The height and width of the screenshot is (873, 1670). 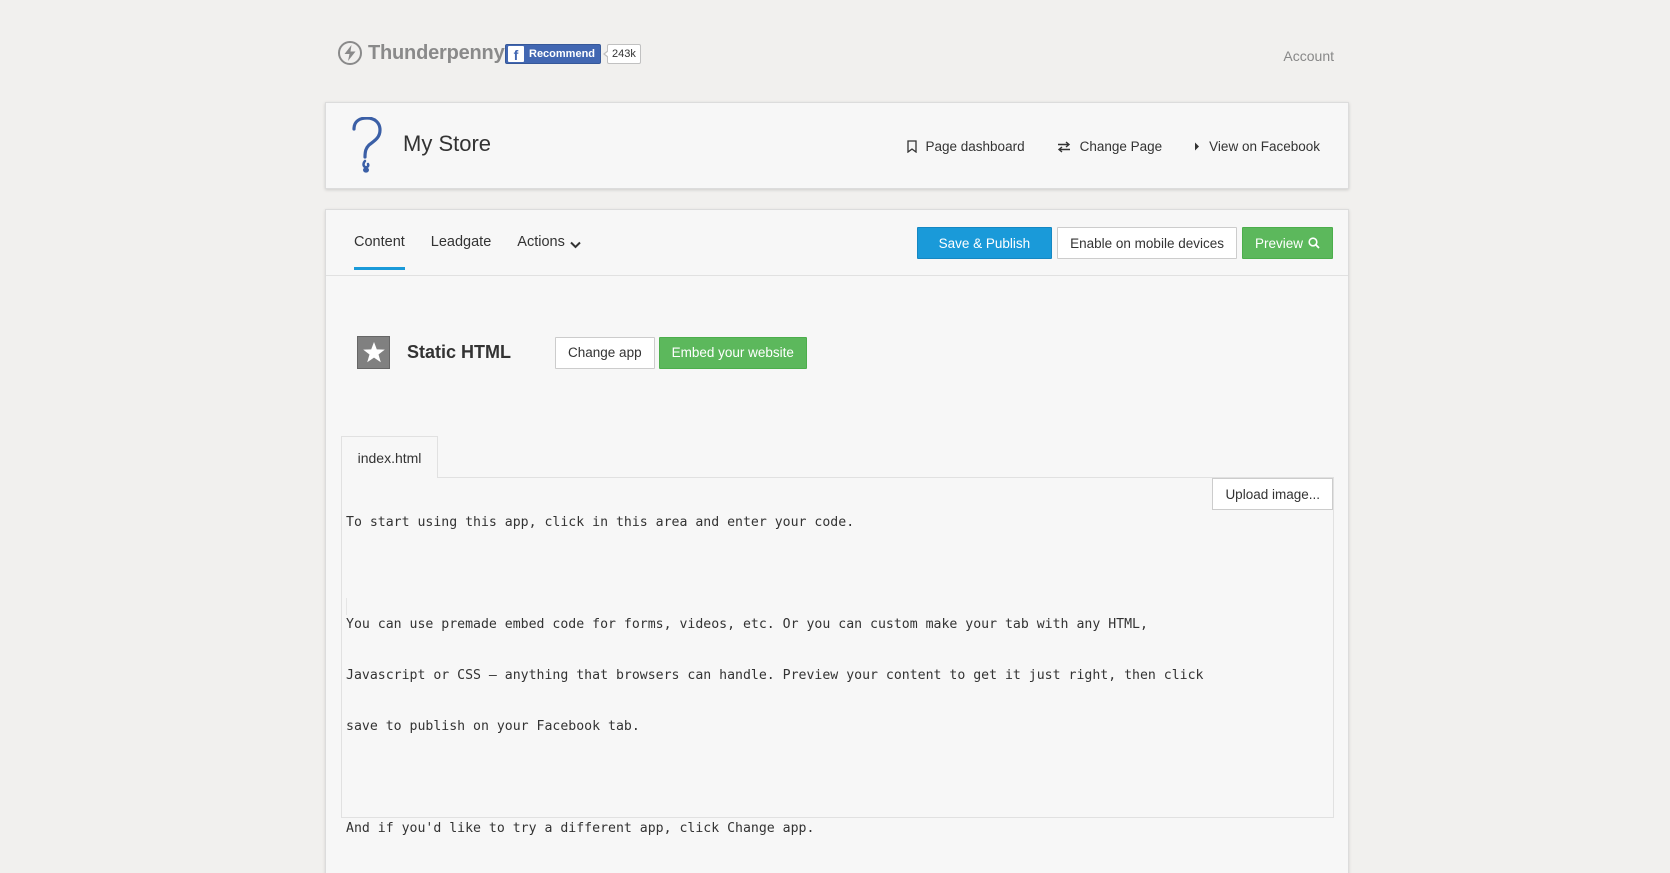 I want to click on top-bar: Thunderpenny f Recommend 243k Account, so click(x=836, y=55).